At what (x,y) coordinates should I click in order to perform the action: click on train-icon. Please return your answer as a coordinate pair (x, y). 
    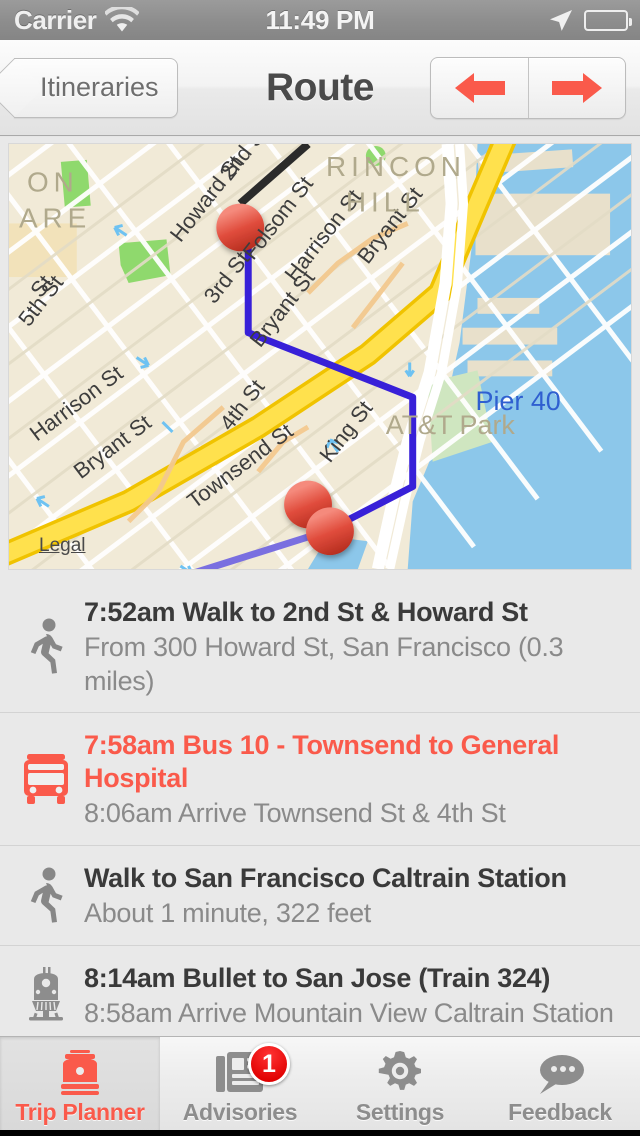
    Looking at the image, I should click on (46, 994).